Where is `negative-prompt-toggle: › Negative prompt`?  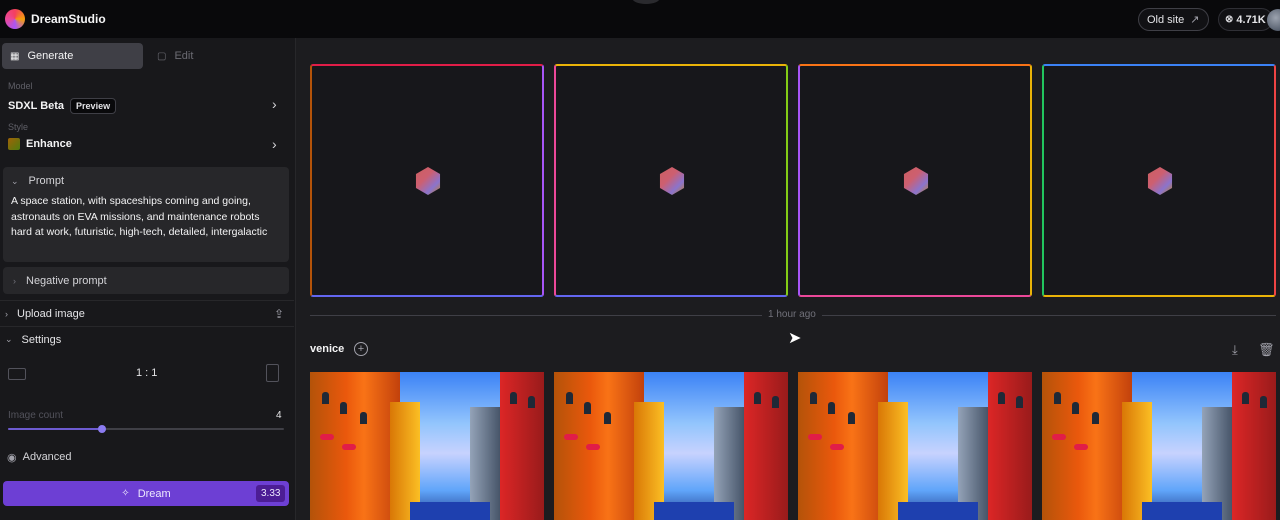 negative-prompt-toggle: › Negative prompt is located at coordinates (146, 280).